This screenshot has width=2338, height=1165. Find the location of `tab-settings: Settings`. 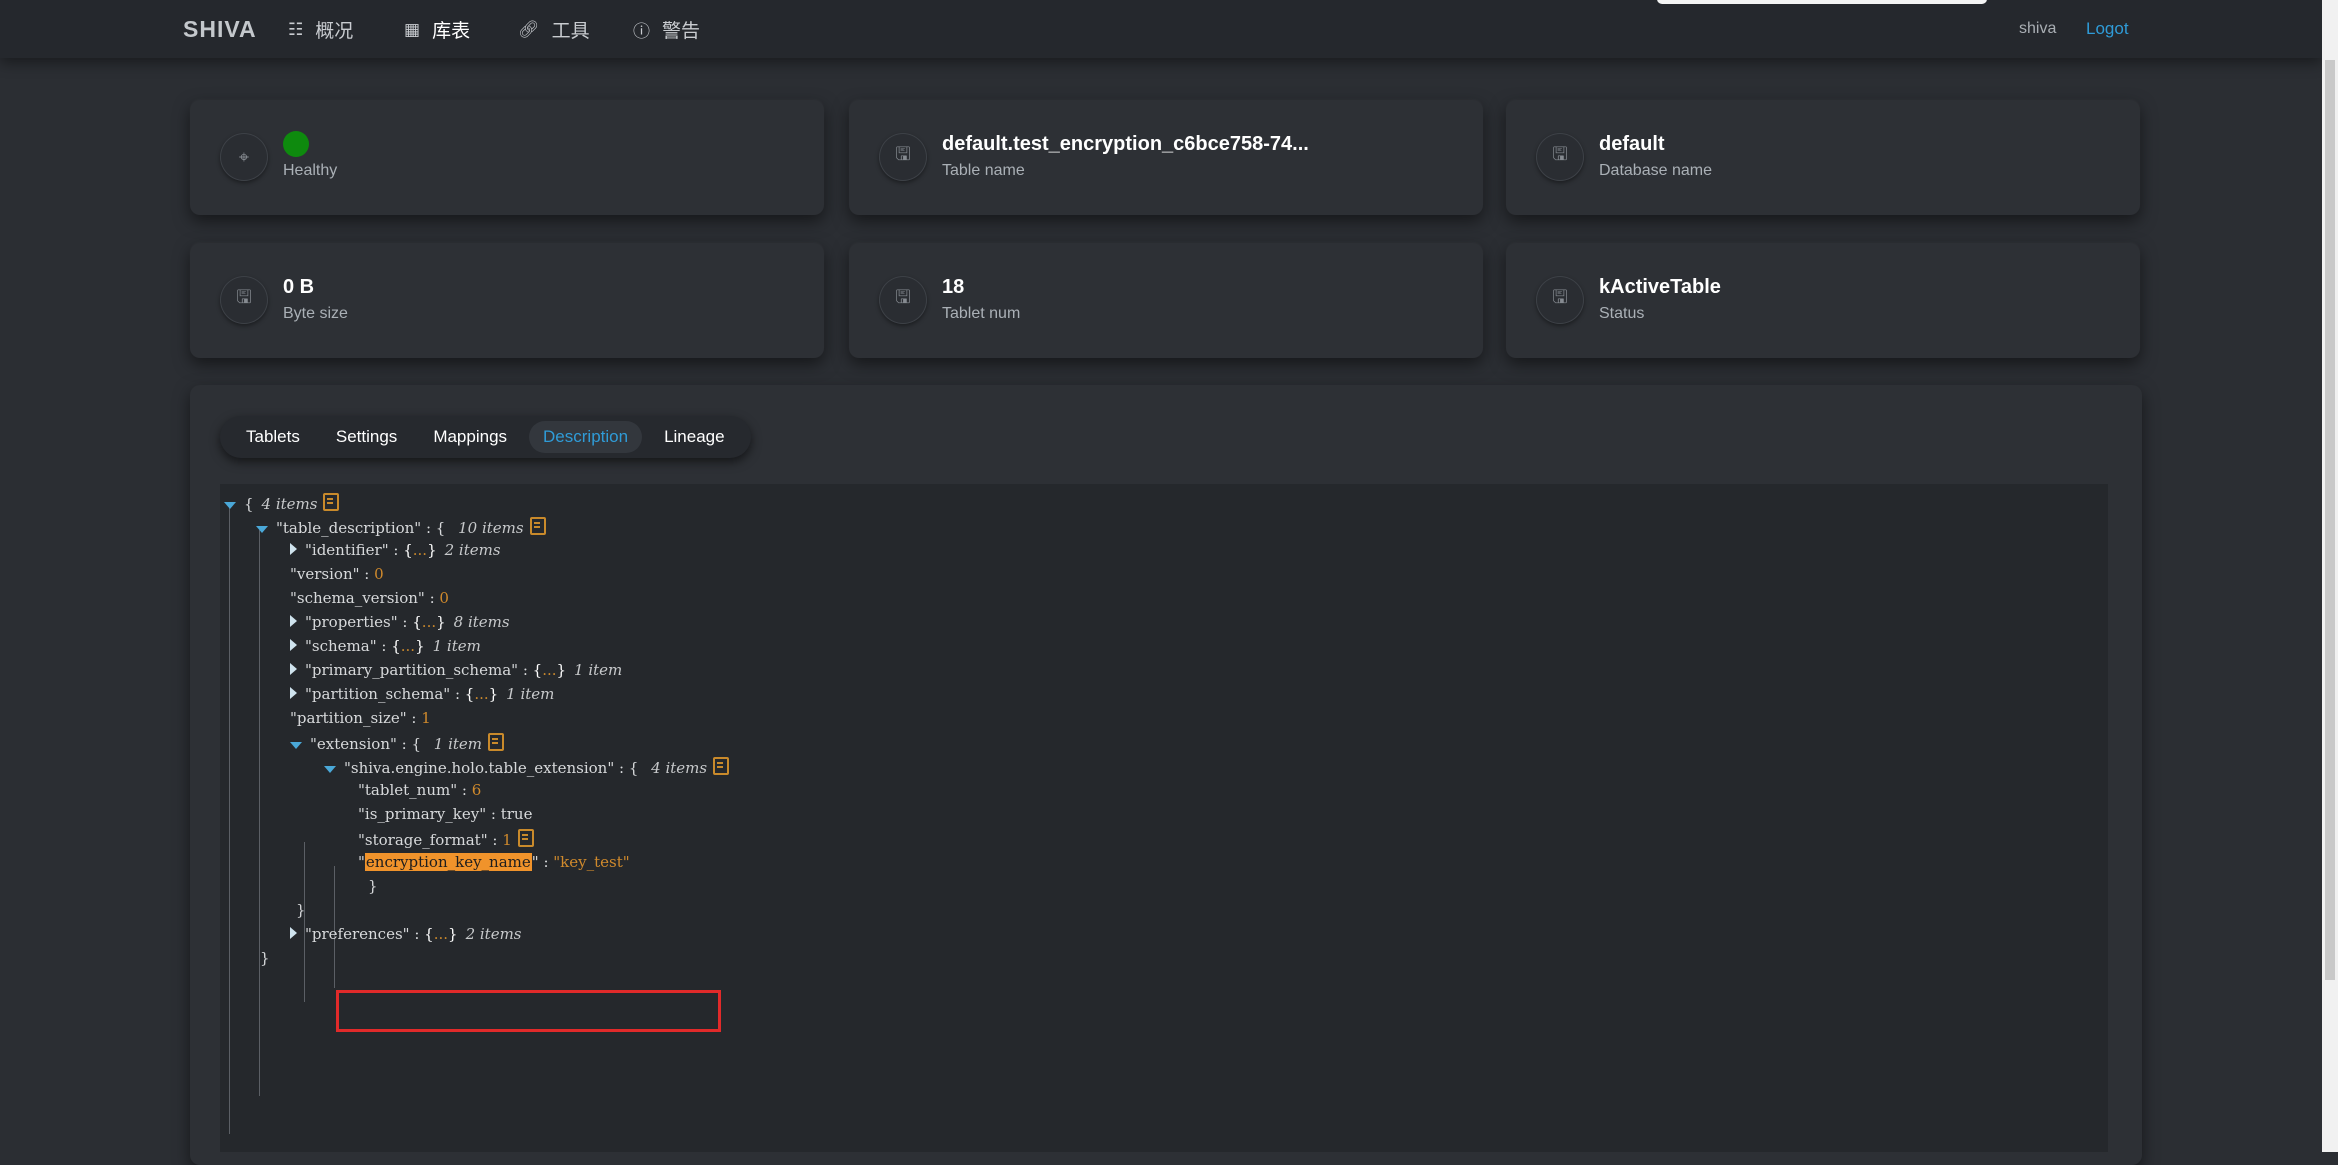

tab-settings: Settings is located at coordinates (366, 437).